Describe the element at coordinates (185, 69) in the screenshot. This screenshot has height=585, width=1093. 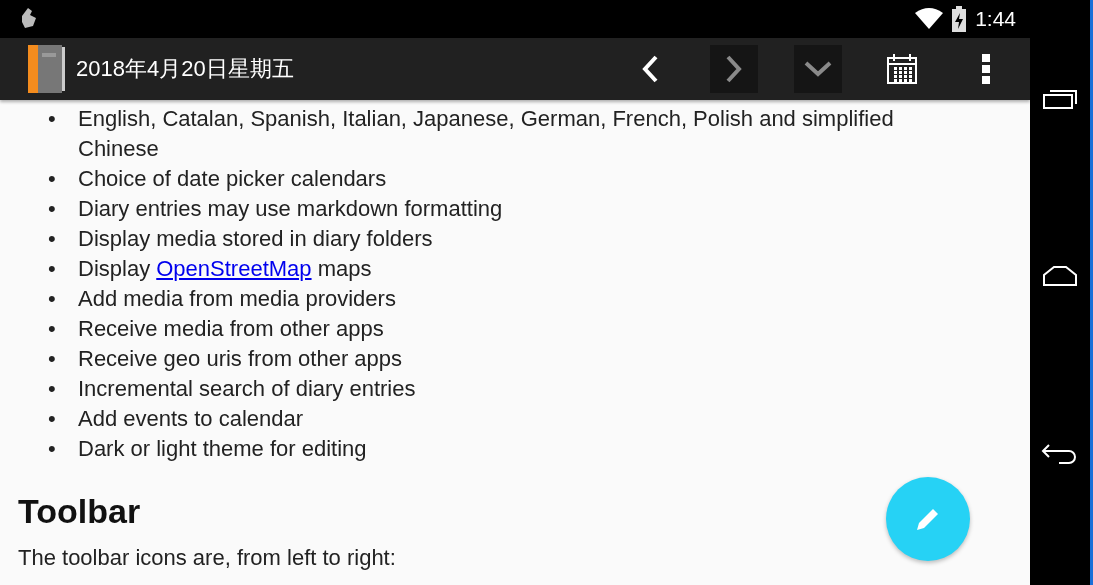
I see `date-title: 2018年4月20日星期五` at that location.